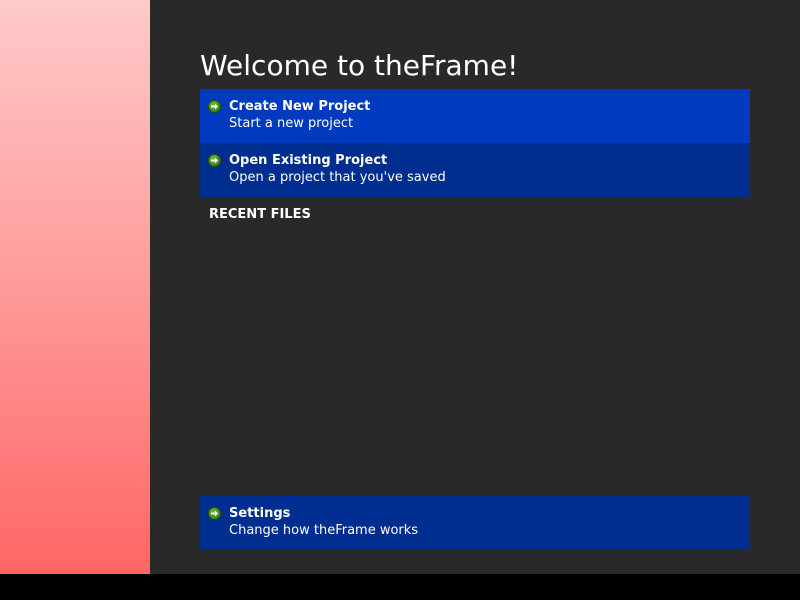  Describe the element at coordinates (475, 116) in the screenshot. I see `create-new-project-button: Create New Project Start a new project` at that location.